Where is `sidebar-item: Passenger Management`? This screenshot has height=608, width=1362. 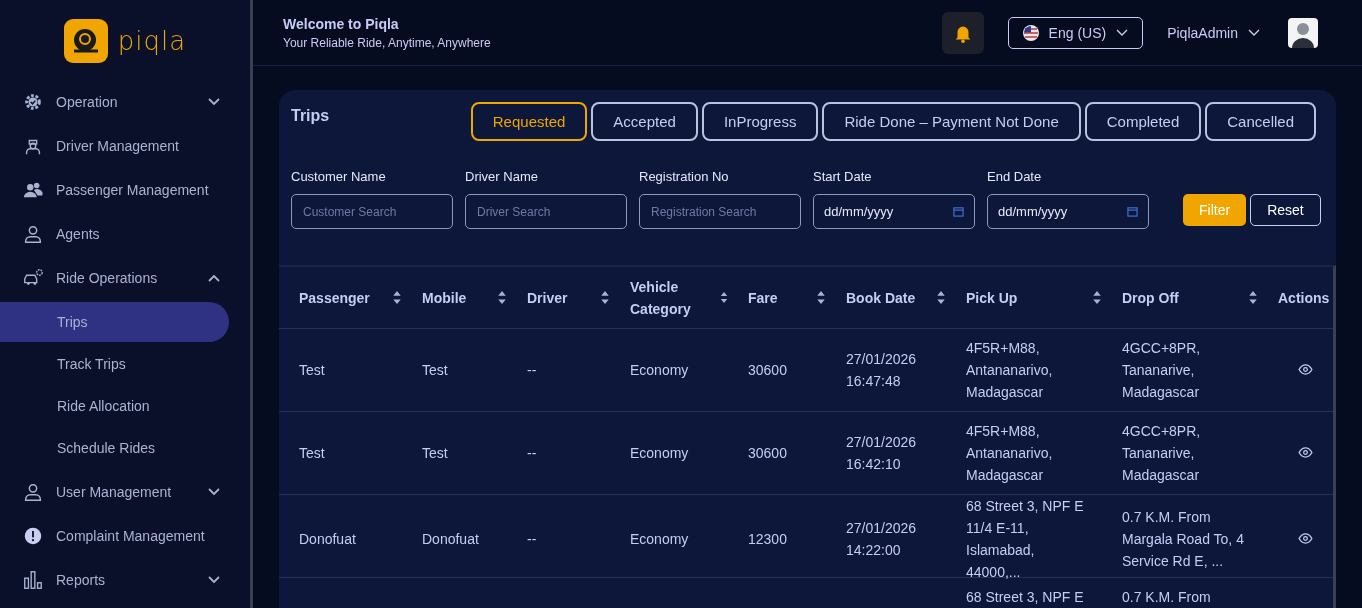 sidebar-item: Passenger Management is located at coordinates (125, 190).